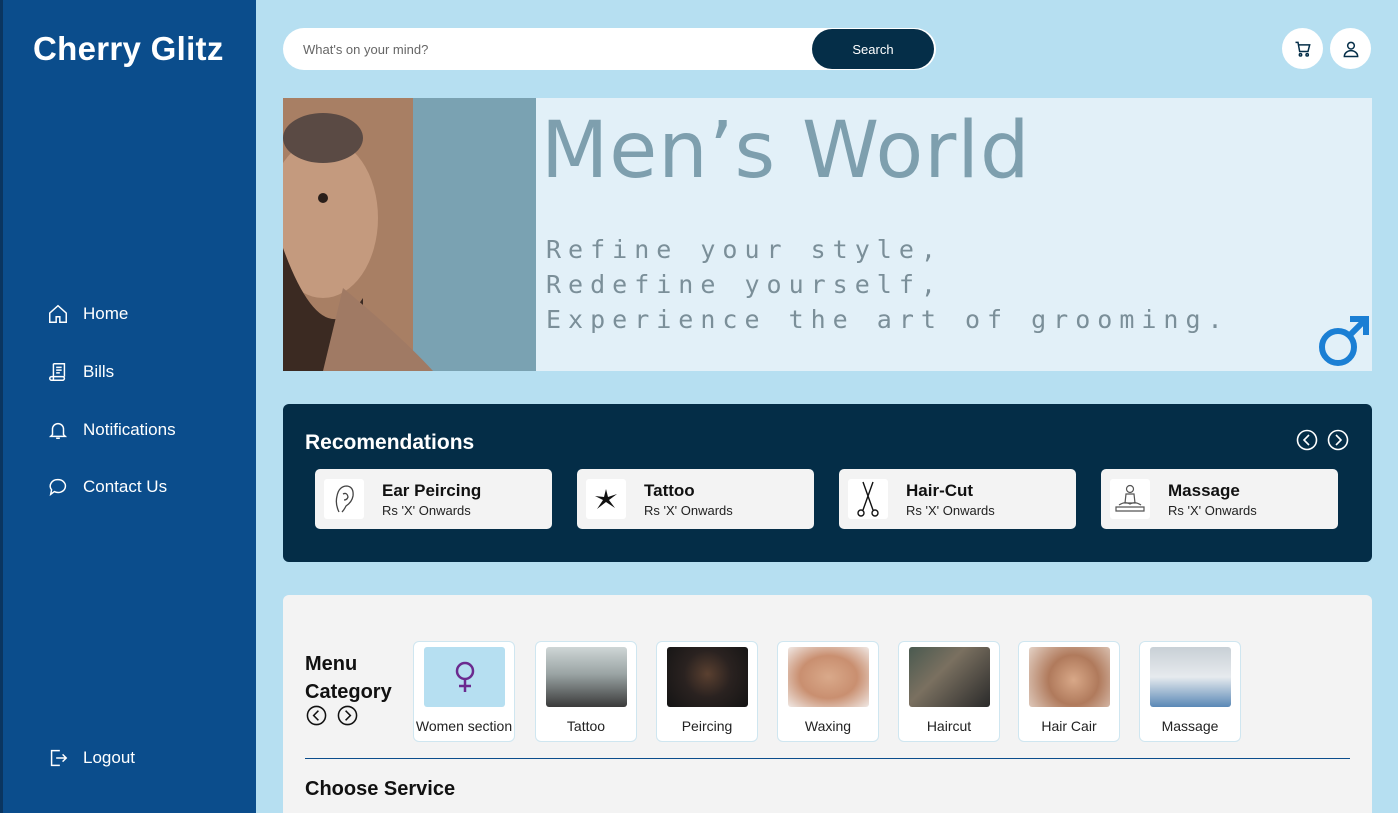 This screenshot has width=1398, height=813. What do you see at coordinates (80, 372) in the screenshot?
I see `sidebar-item-bills: Bills` at bounding box center [80, 372].